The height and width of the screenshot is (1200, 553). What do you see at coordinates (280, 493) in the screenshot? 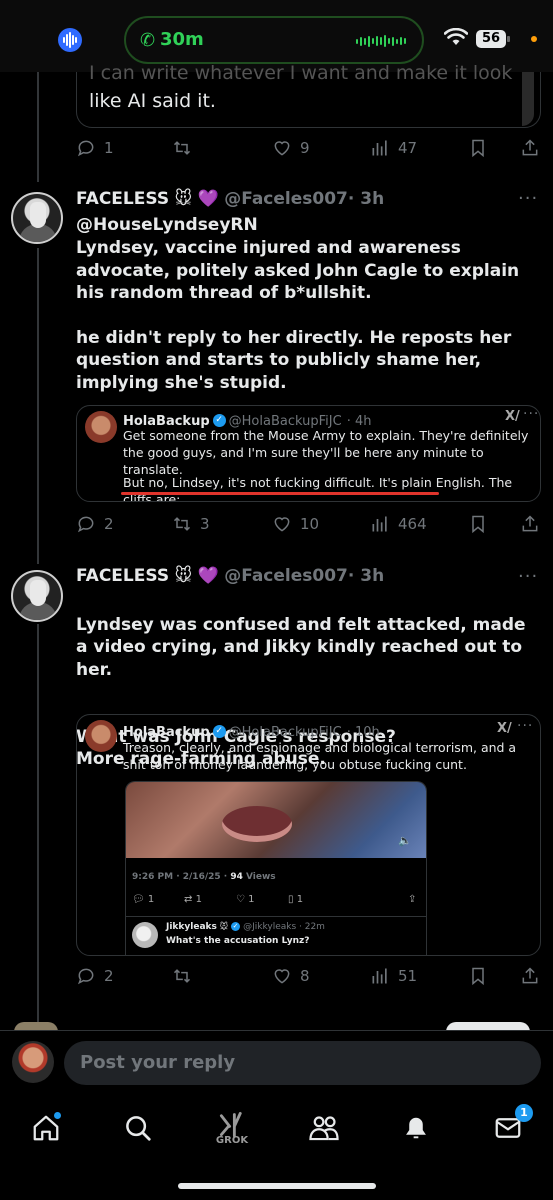
I see `red-underline` at bounding box center [280, 493].